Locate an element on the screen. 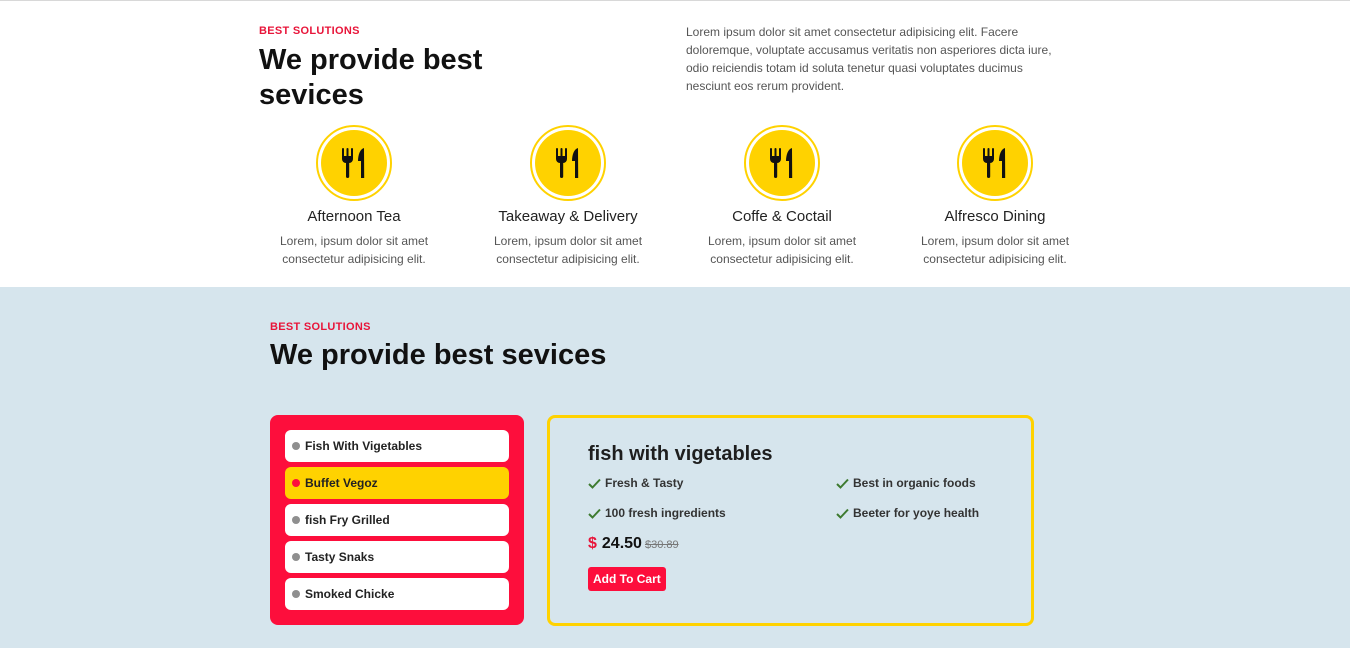  menu-tab-buffet-vegoz: Buffet Vegoz is located at coordinates (397, 483).